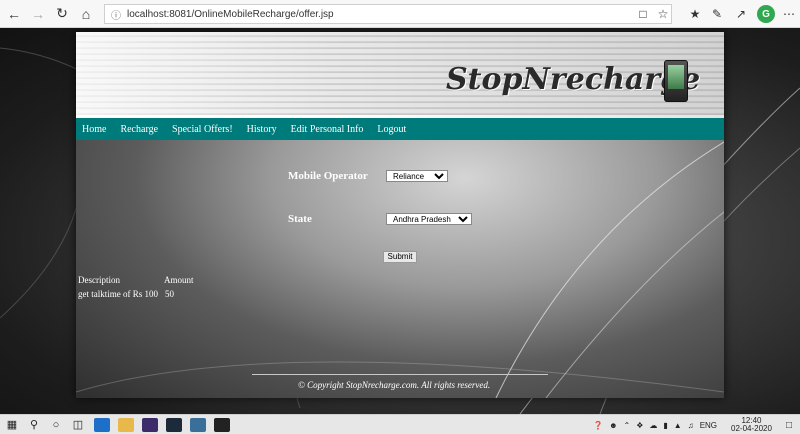 The height and width of the screenshot is (434, 800). I want to click on reading-view-icon: □, so click(643, 14).